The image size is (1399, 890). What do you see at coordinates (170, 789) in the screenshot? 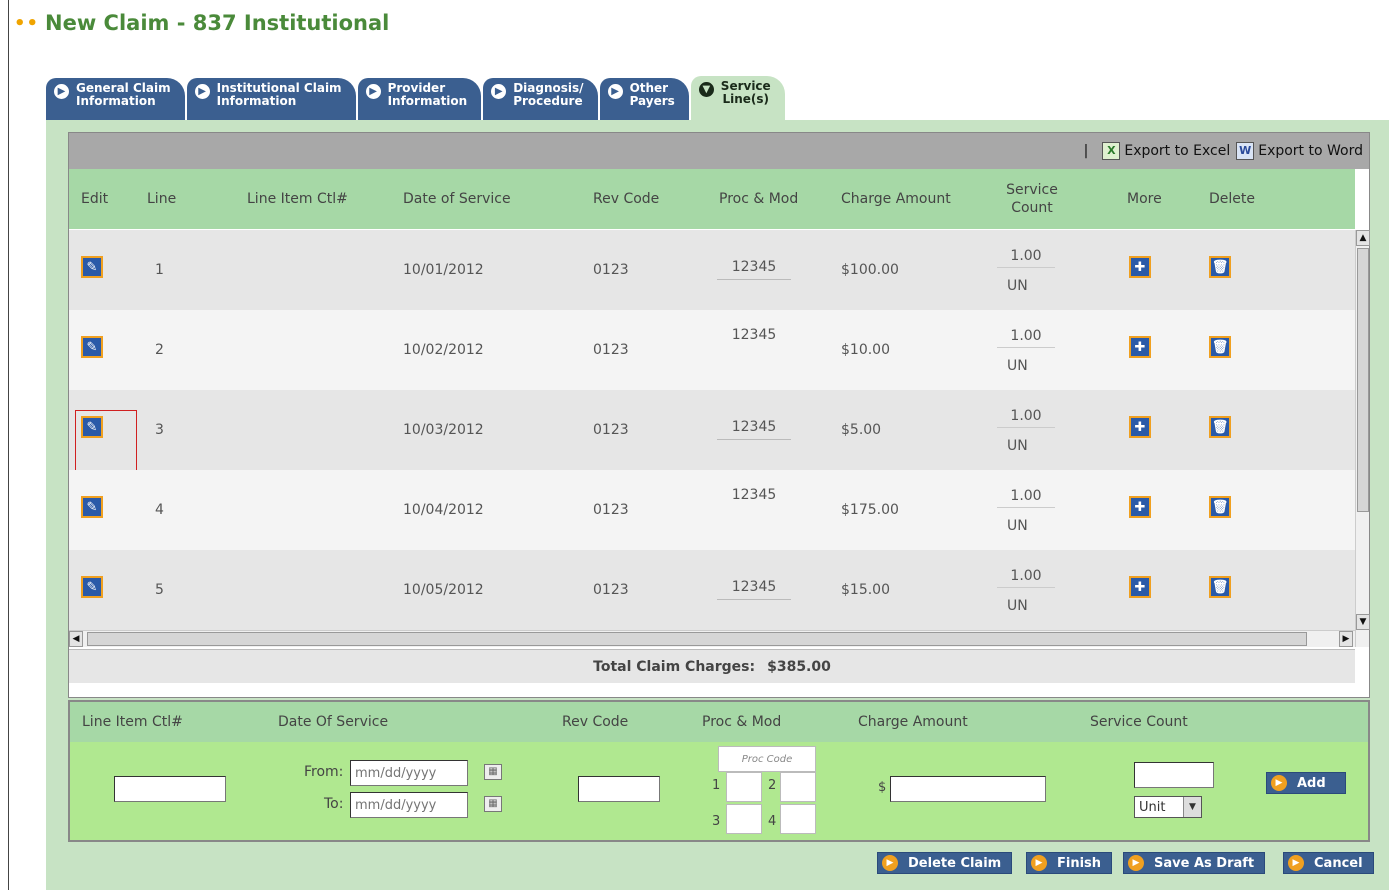
I see `line-item-ctl-input` at bounding box center [170, 789].